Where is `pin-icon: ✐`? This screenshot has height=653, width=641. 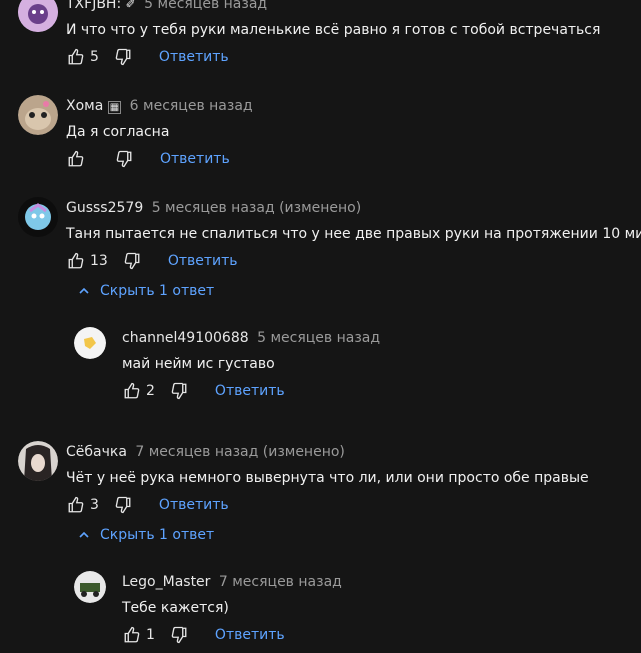 pin-icon: ✐ is located at coordinates (130, 5).